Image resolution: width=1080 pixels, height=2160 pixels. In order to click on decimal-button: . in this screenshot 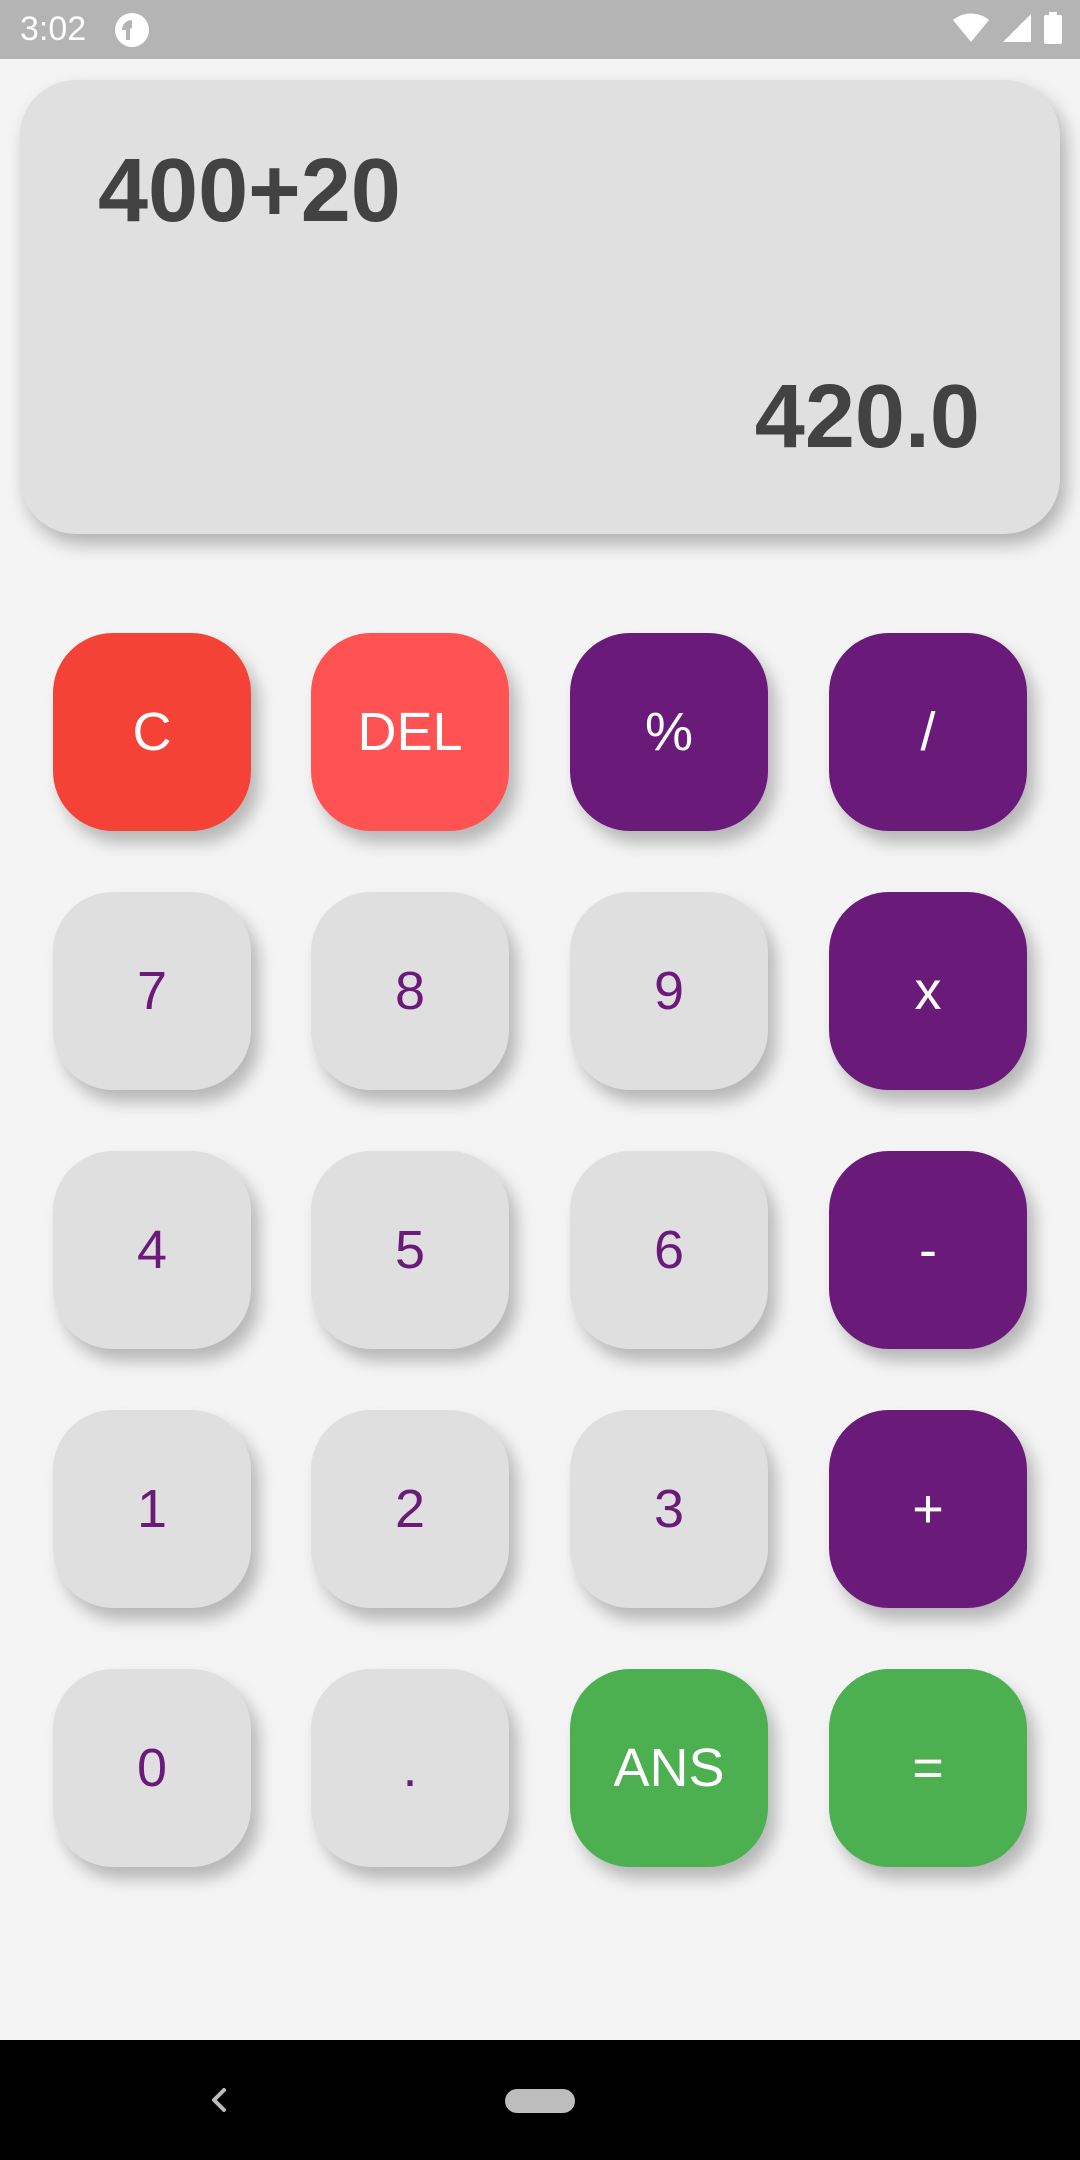, I will do `click(410, 1768)`.